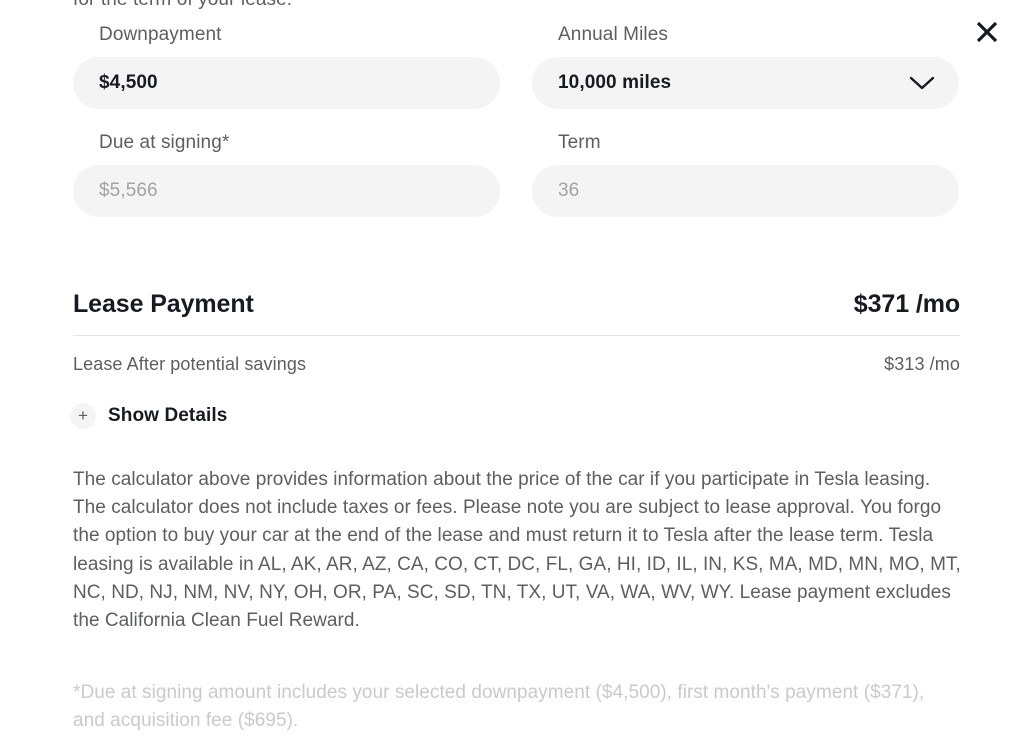 This screenshot has width=1024, height=753. I want to click on close-icon, so click(987, 32).